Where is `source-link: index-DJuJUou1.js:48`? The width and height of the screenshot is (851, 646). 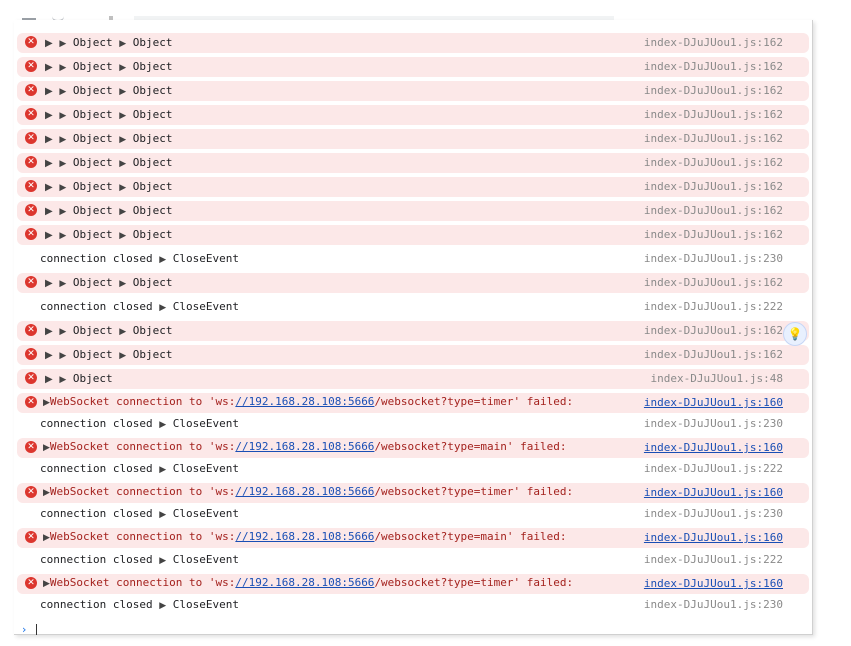
source-link: index-DJuJUou1.js:48 is located at coordinates (717, 379).